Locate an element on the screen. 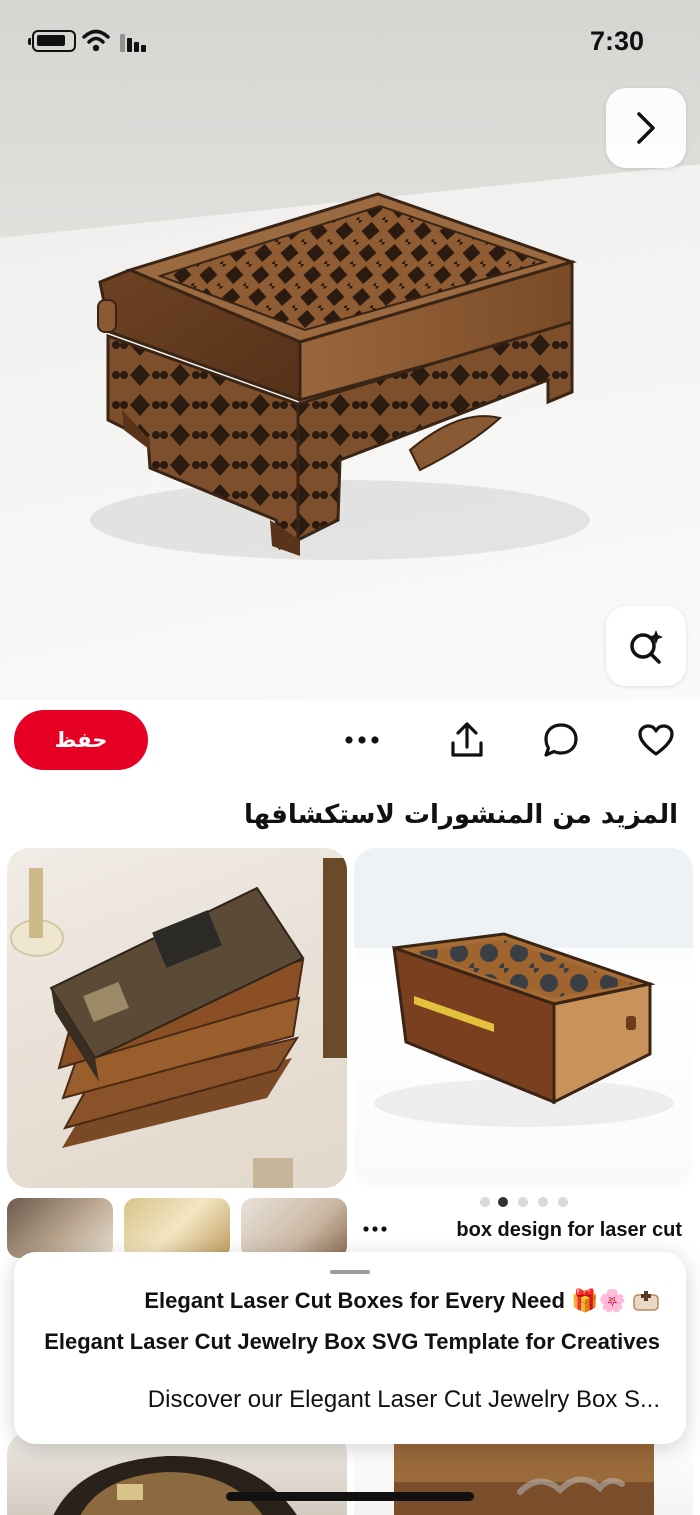 The width and height of the screenshot is (700, 1515). status-bar: 7:30 is located at coordinates (350, 40).